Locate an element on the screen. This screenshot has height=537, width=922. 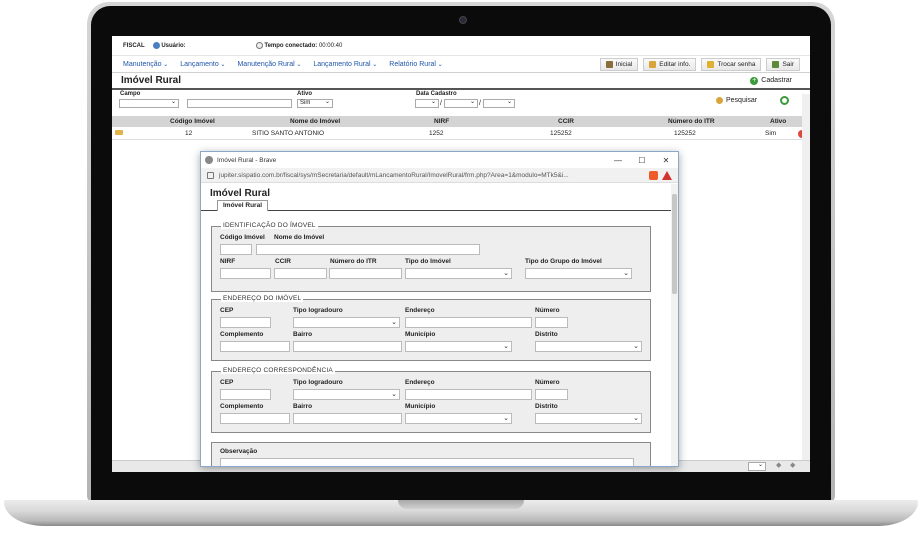
legend-identificacao: IDENTIFICAÇÃO DO ÍMOVEL is located at coordinates (269, 225).